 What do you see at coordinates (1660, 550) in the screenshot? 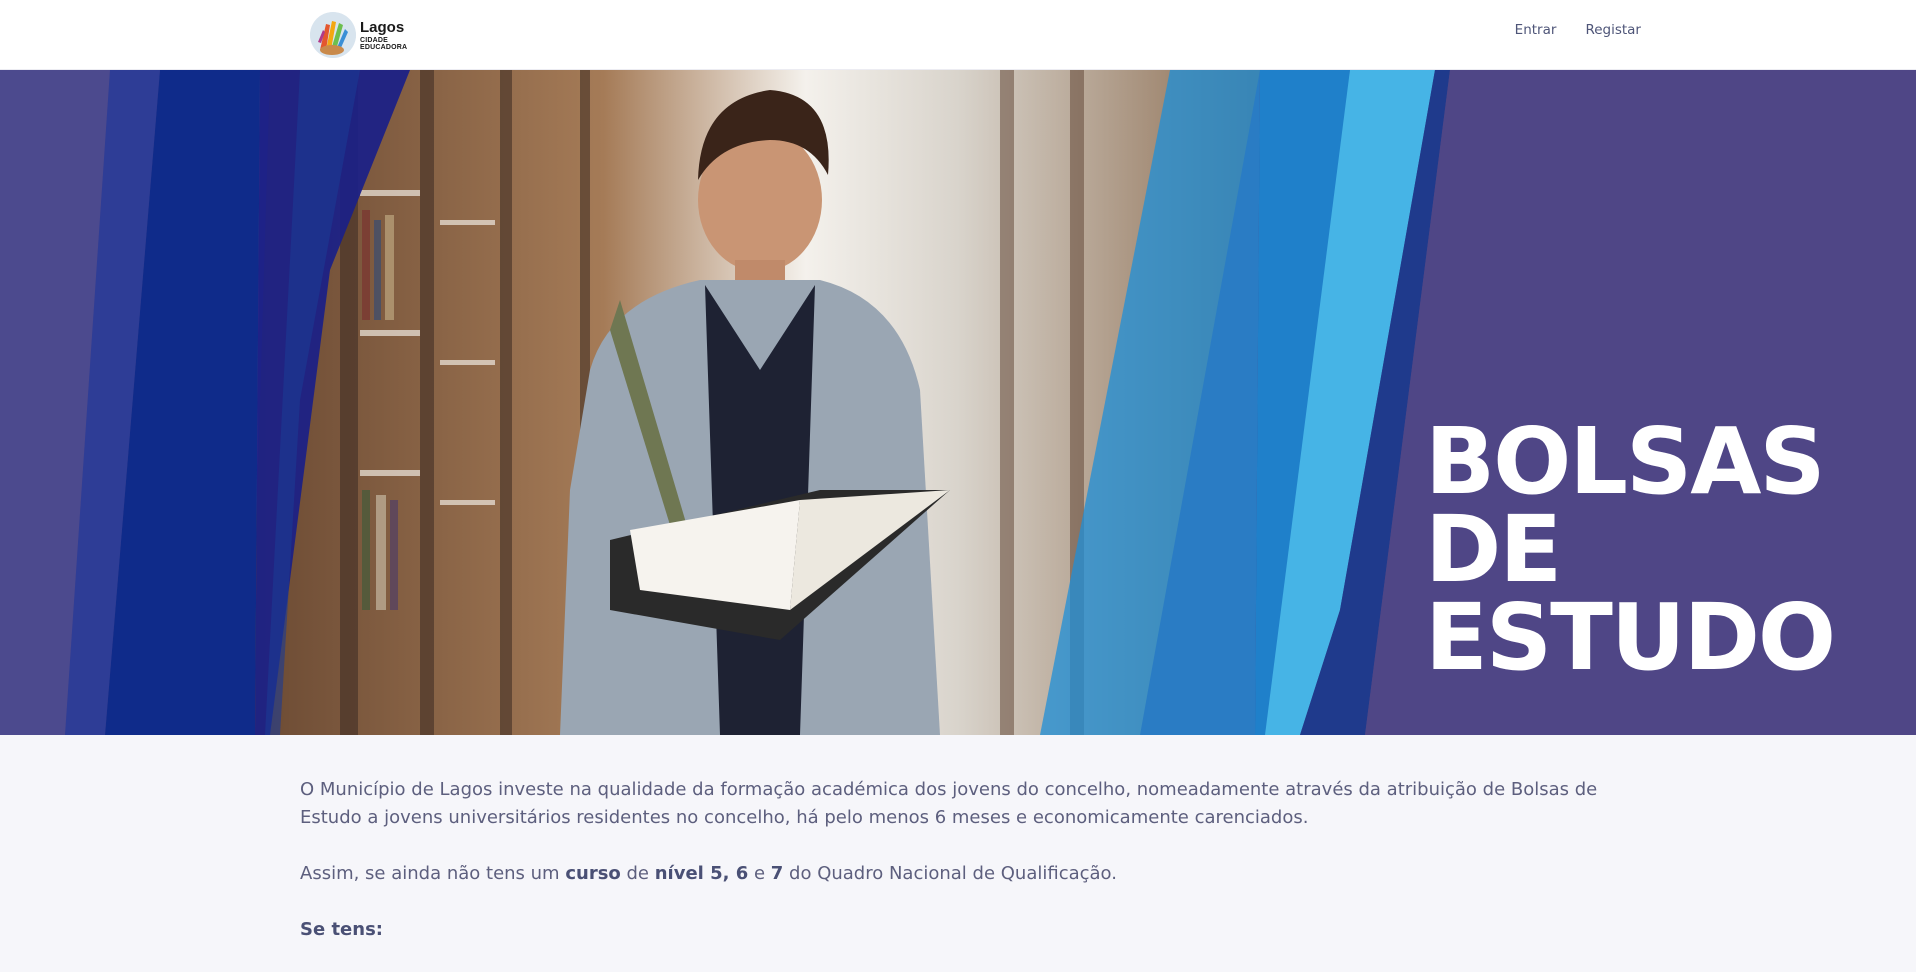
I see `hero-title: BOLSAS DE ESTUDO` at bounding box center [1660, 550].